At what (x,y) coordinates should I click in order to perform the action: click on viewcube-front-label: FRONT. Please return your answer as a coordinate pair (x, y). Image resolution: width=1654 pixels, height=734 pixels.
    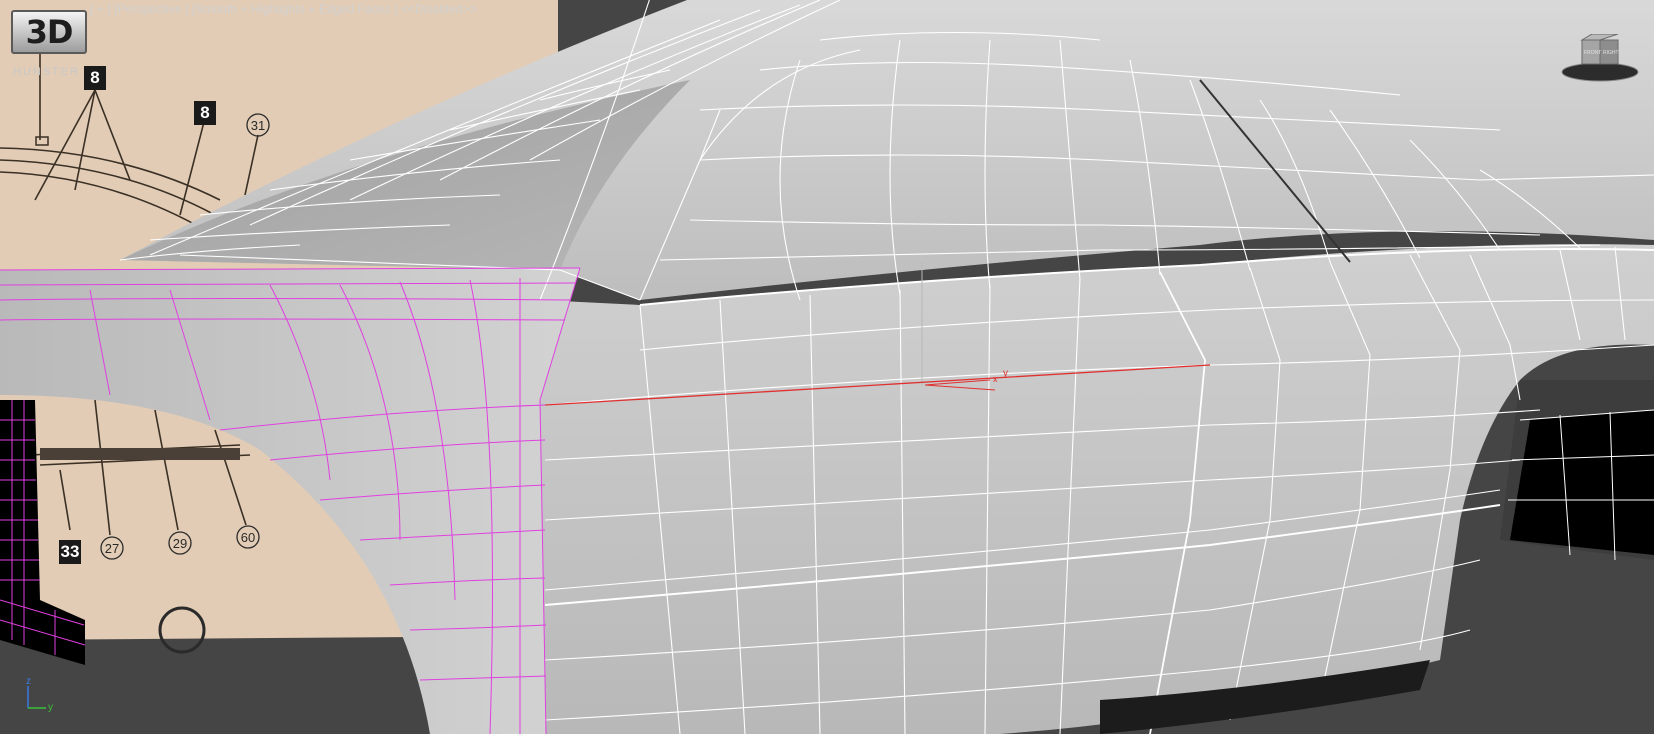
    Looking at the image, I should click on (1592, 53).